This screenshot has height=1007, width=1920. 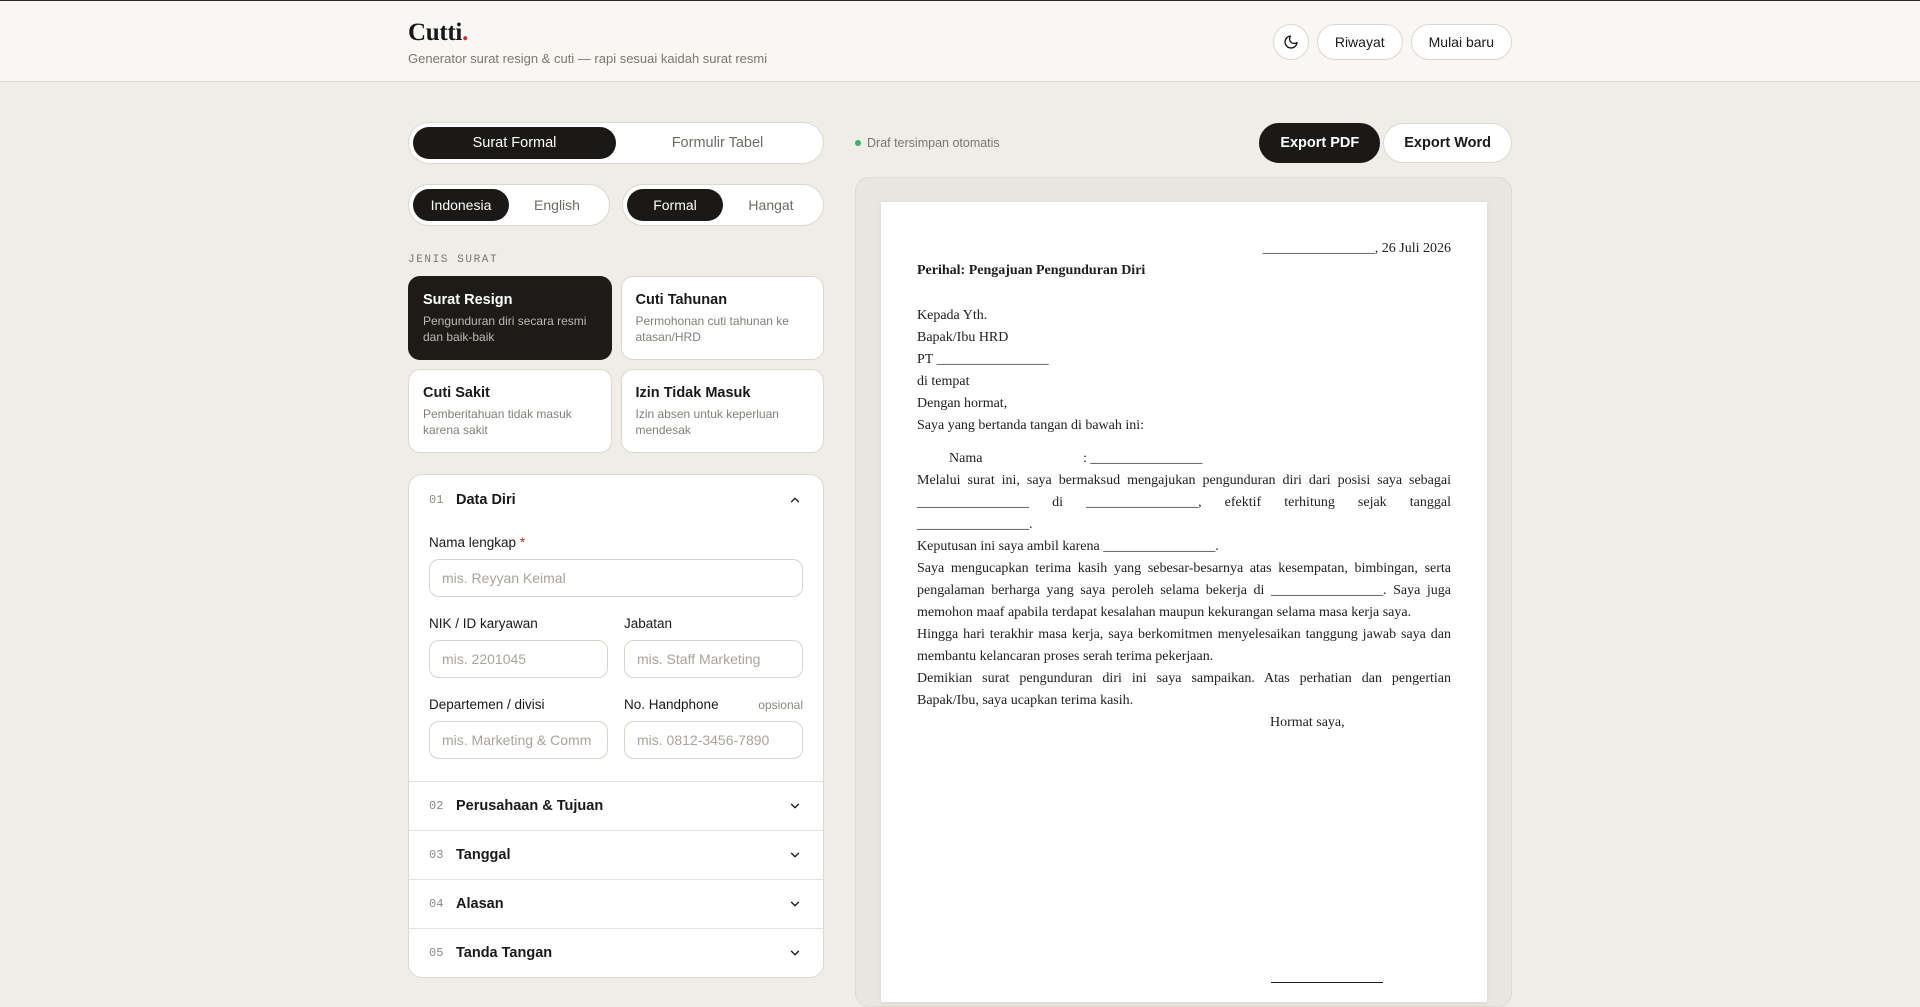 What do you see at coordinates (436, 953) in the screenshot?
I see `section-number: 05` at bounding box center [436, 953].